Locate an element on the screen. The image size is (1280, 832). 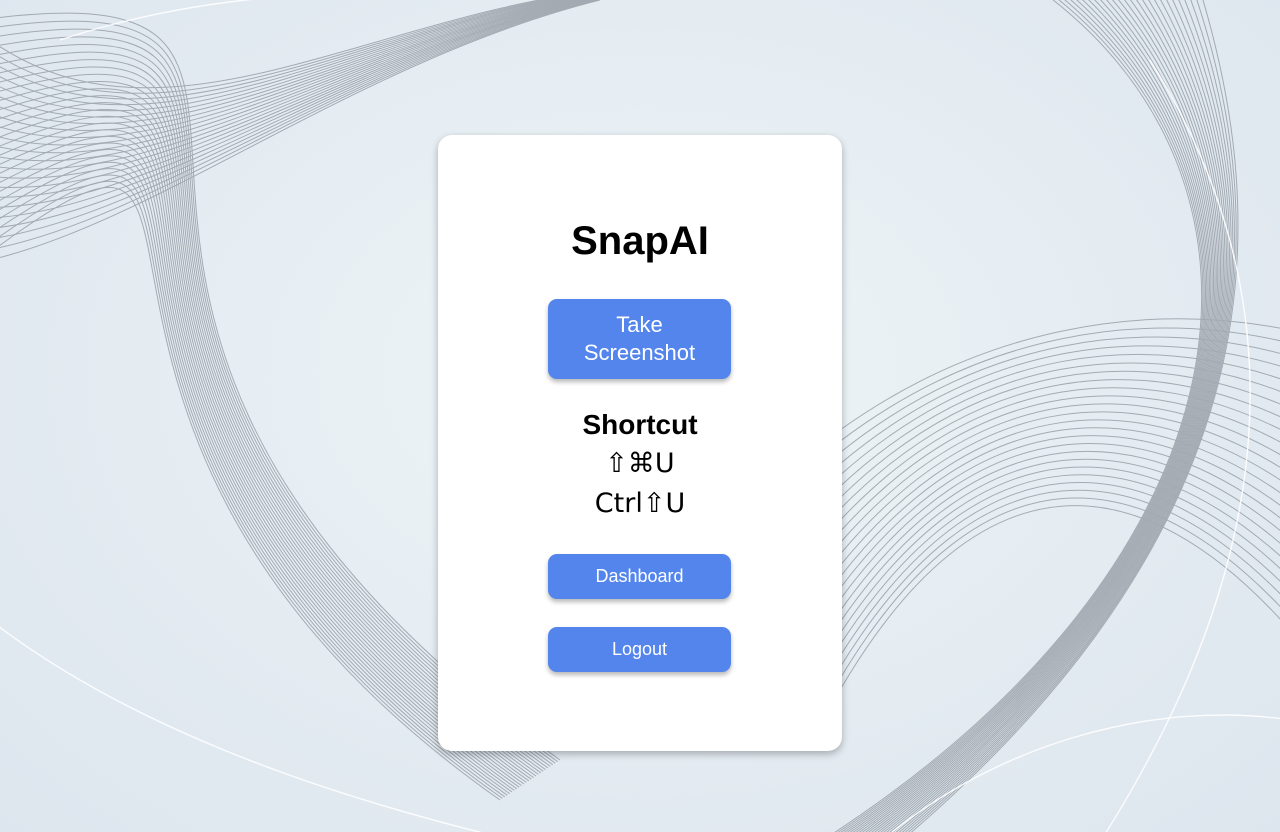
take-screenshot-button: Take Screenshot is located at coordinates (639, 339).